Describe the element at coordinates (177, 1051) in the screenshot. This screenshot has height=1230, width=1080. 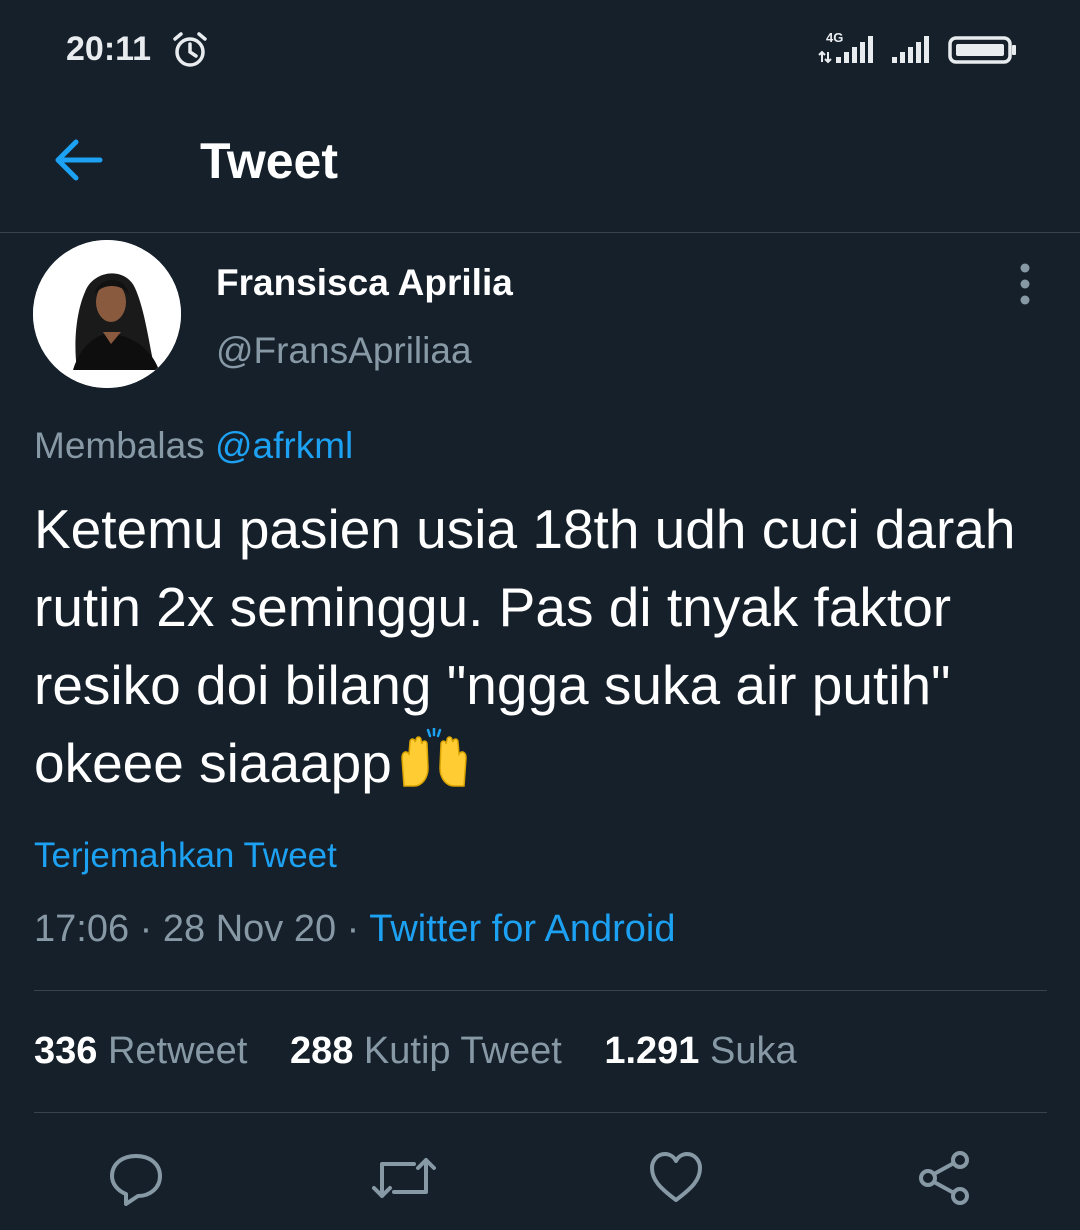
I see `retweet-count-label: Retweet` at that location.